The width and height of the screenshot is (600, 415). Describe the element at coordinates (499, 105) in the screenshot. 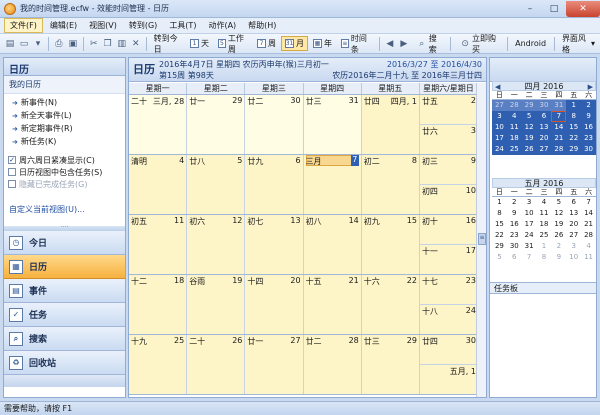

I see `mini-day: 27` at that location.